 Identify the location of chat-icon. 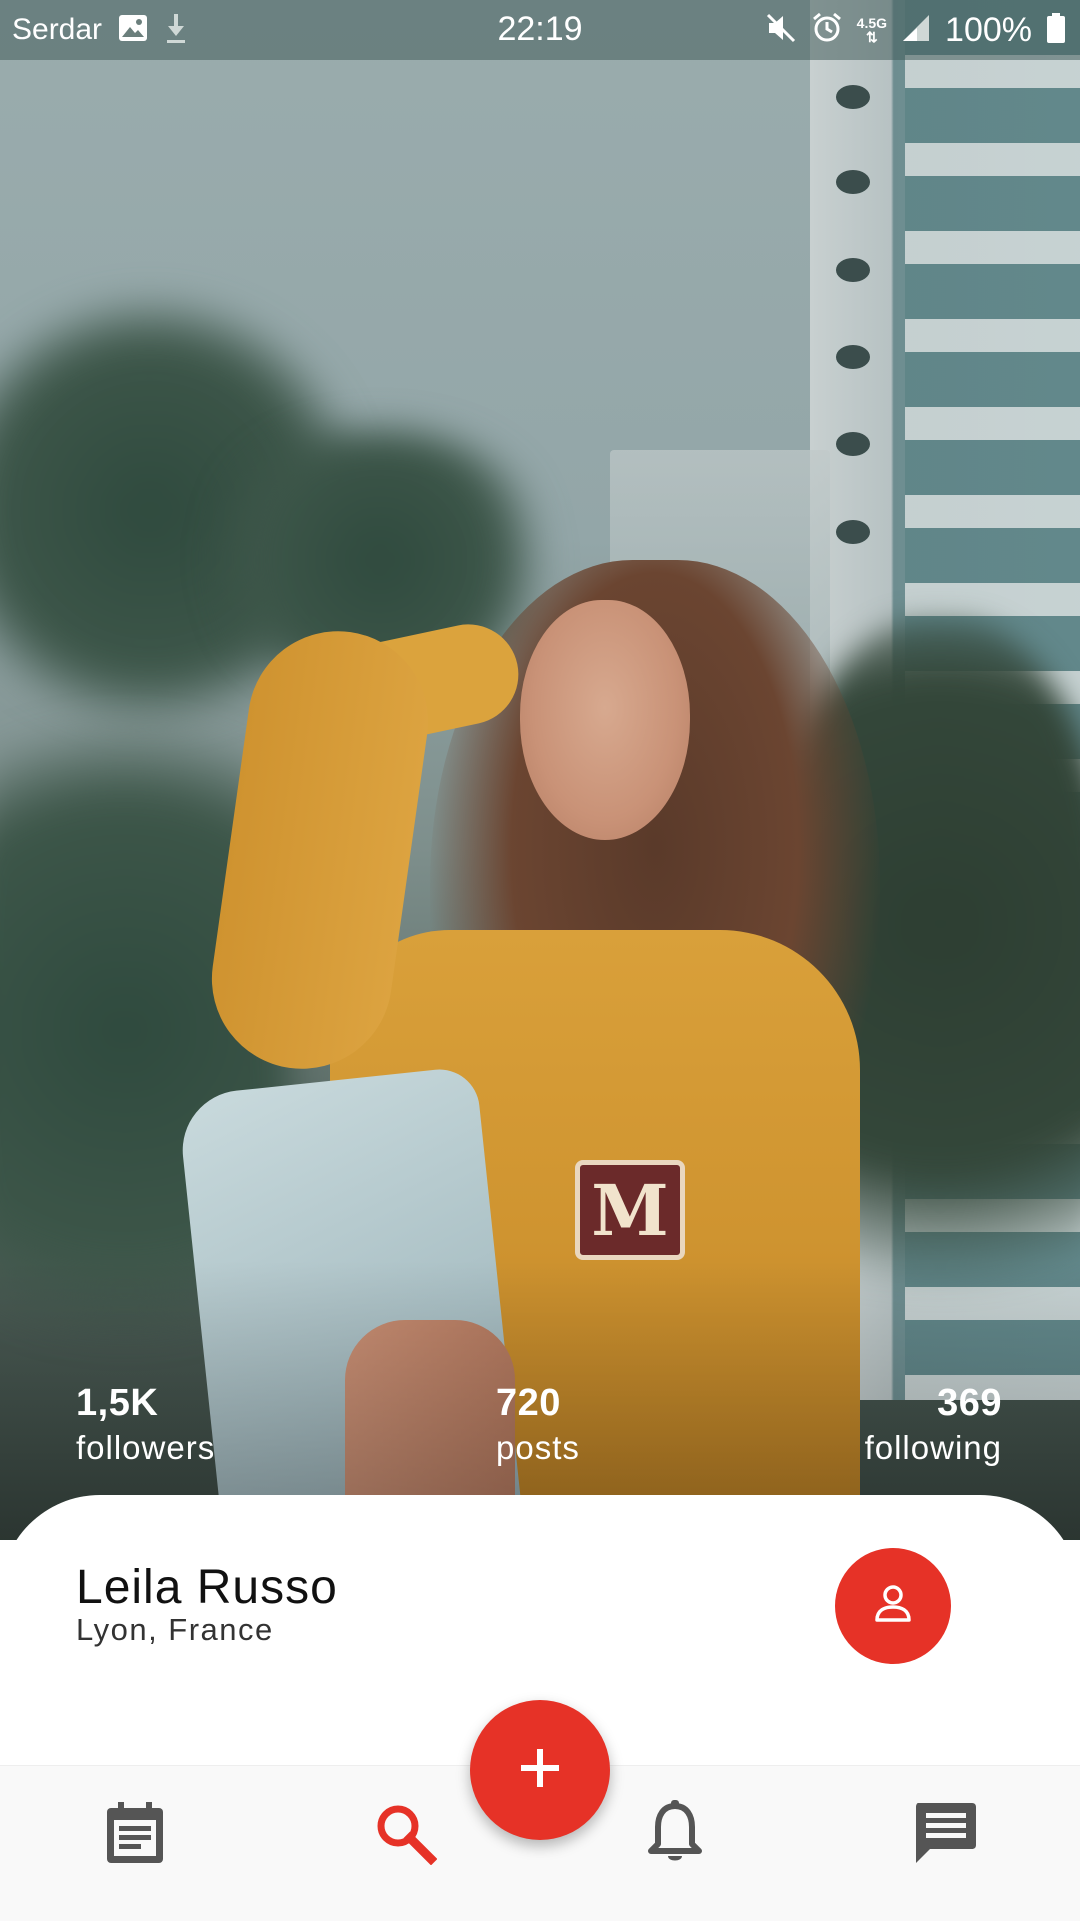
(945, 1835).